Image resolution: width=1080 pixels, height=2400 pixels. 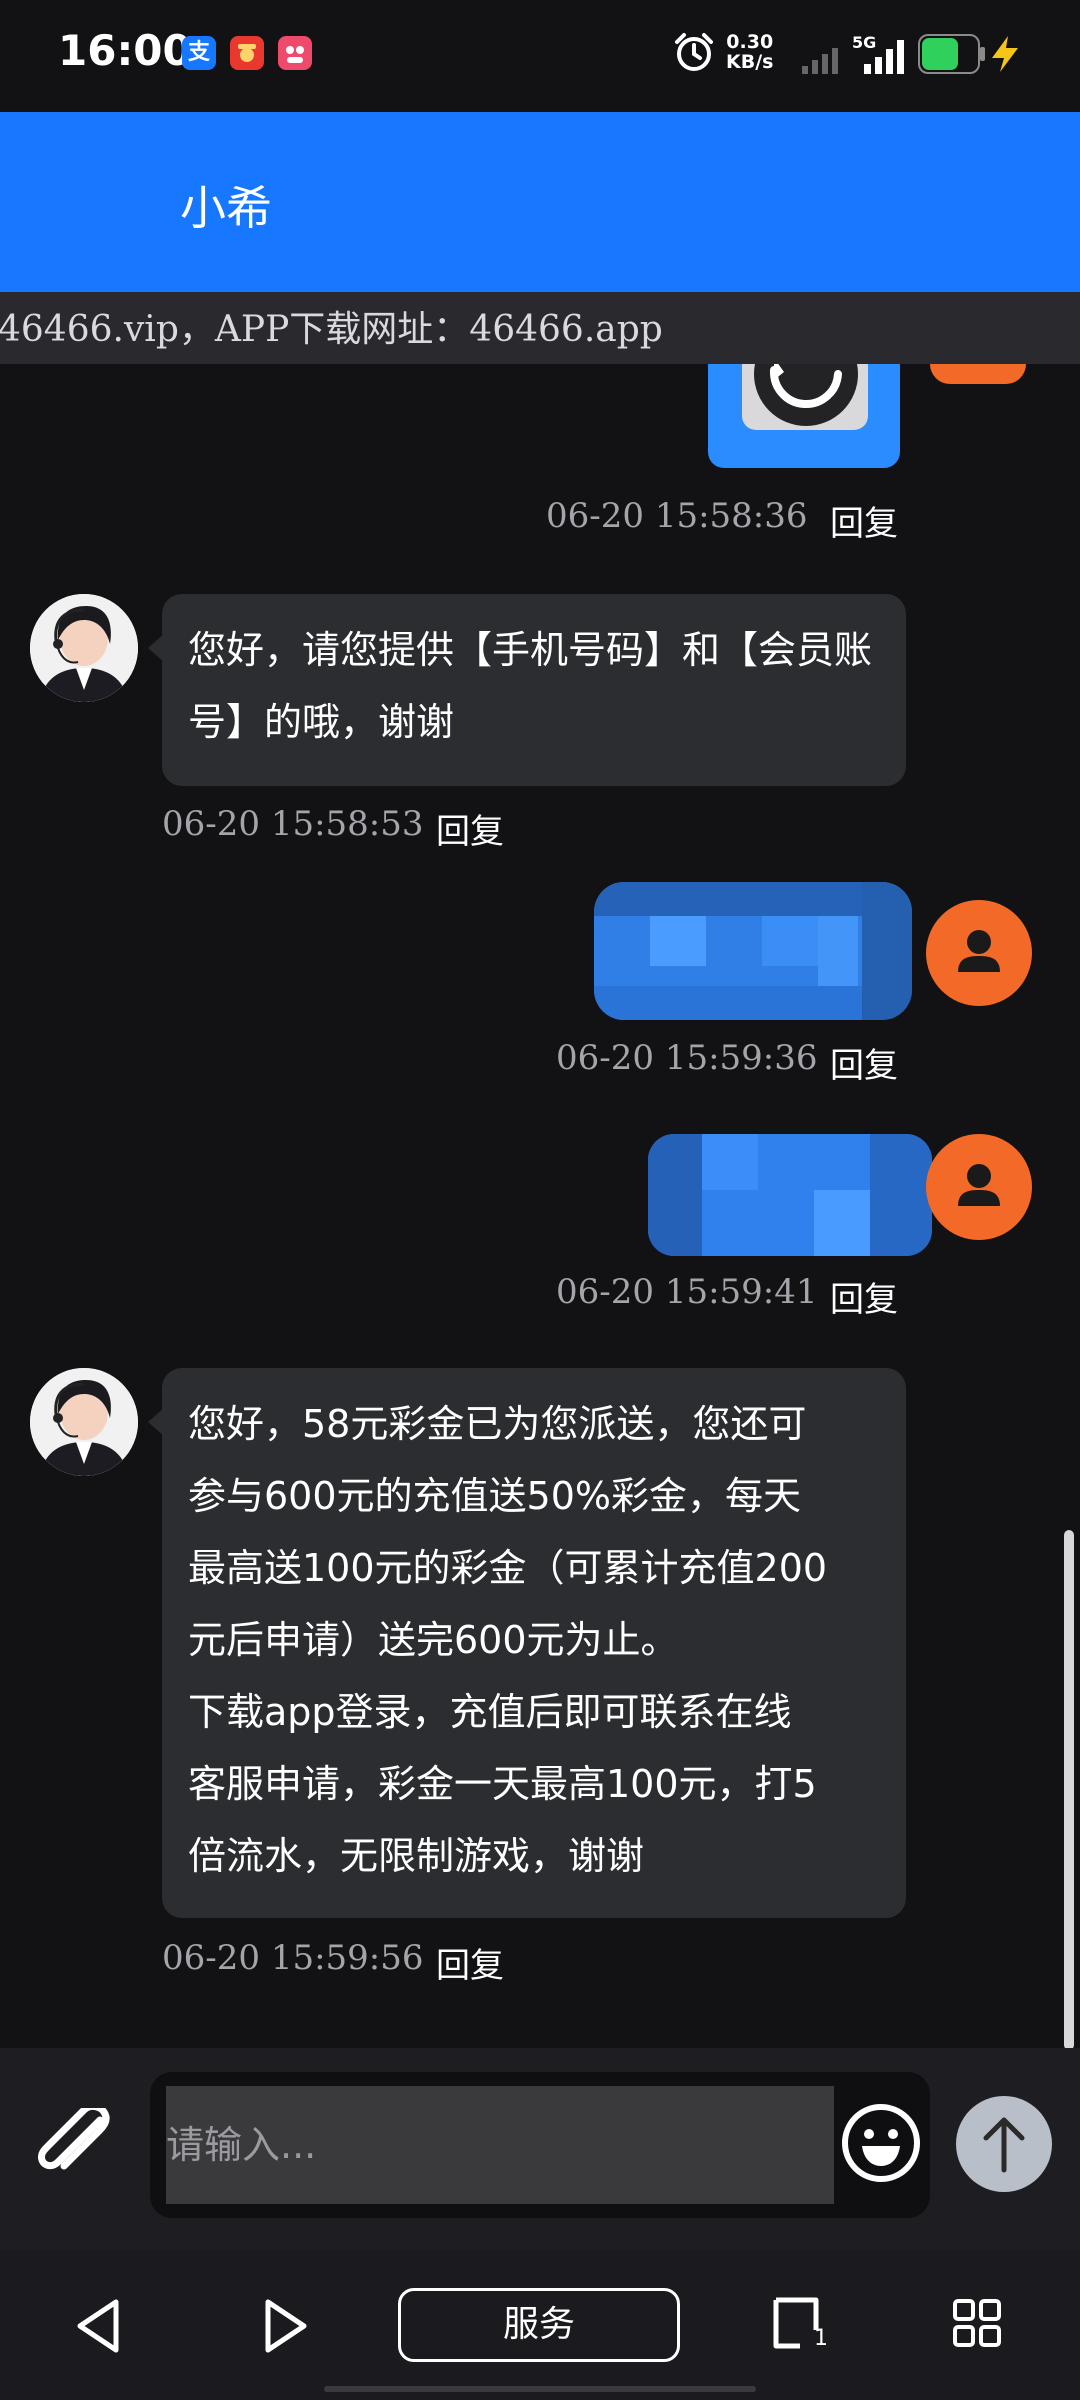 What do you see at coordinates (884, 57) in the screenshot?
I see `signal-icon` at bounding box center [884, 57].